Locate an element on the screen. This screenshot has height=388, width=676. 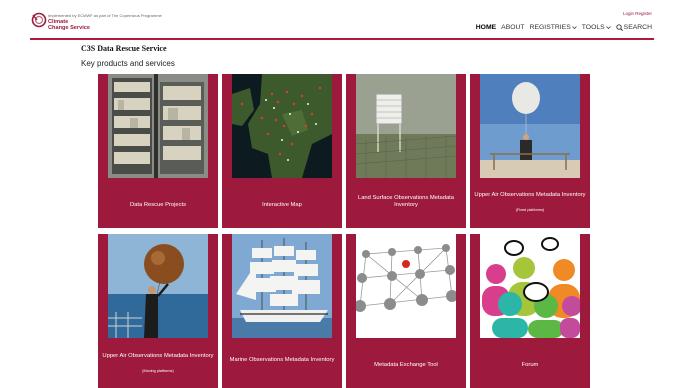
card-title: Forum is located at coordinates (530, 365).